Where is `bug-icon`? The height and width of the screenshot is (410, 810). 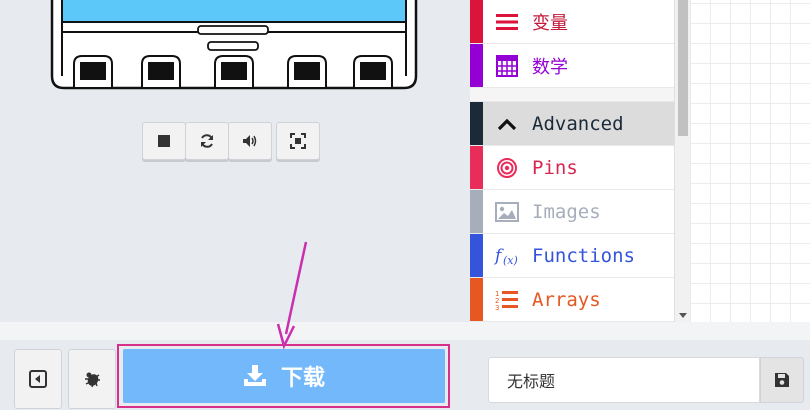
bug-icon is located at coordinates (92, 380).